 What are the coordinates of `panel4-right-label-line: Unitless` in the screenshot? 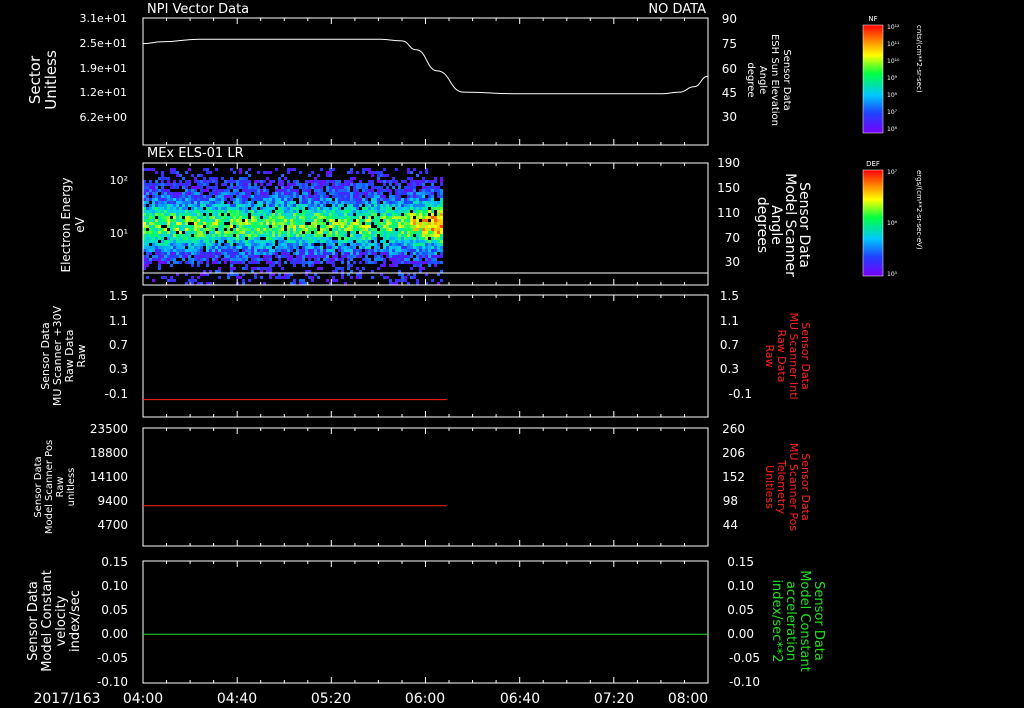 It's located at (769, 487).